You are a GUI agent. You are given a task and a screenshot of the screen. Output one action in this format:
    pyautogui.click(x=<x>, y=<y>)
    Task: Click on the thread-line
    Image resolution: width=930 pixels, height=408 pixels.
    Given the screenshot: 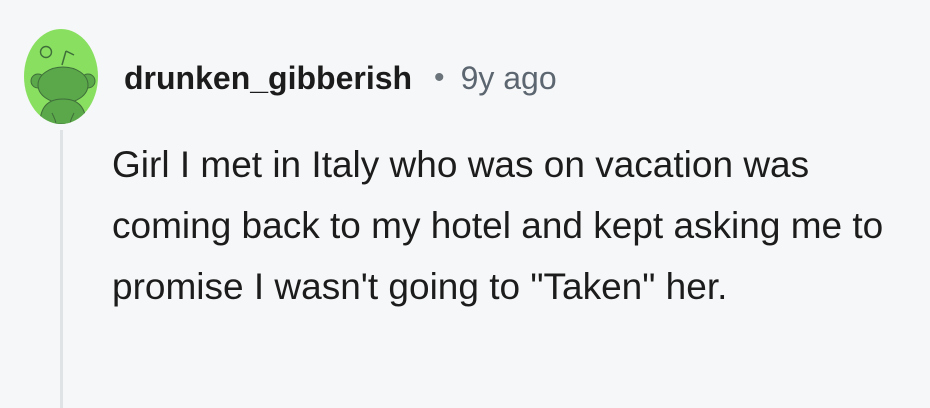 What is the action you would take?
    pyautogui.click(x=61, y=269)
    